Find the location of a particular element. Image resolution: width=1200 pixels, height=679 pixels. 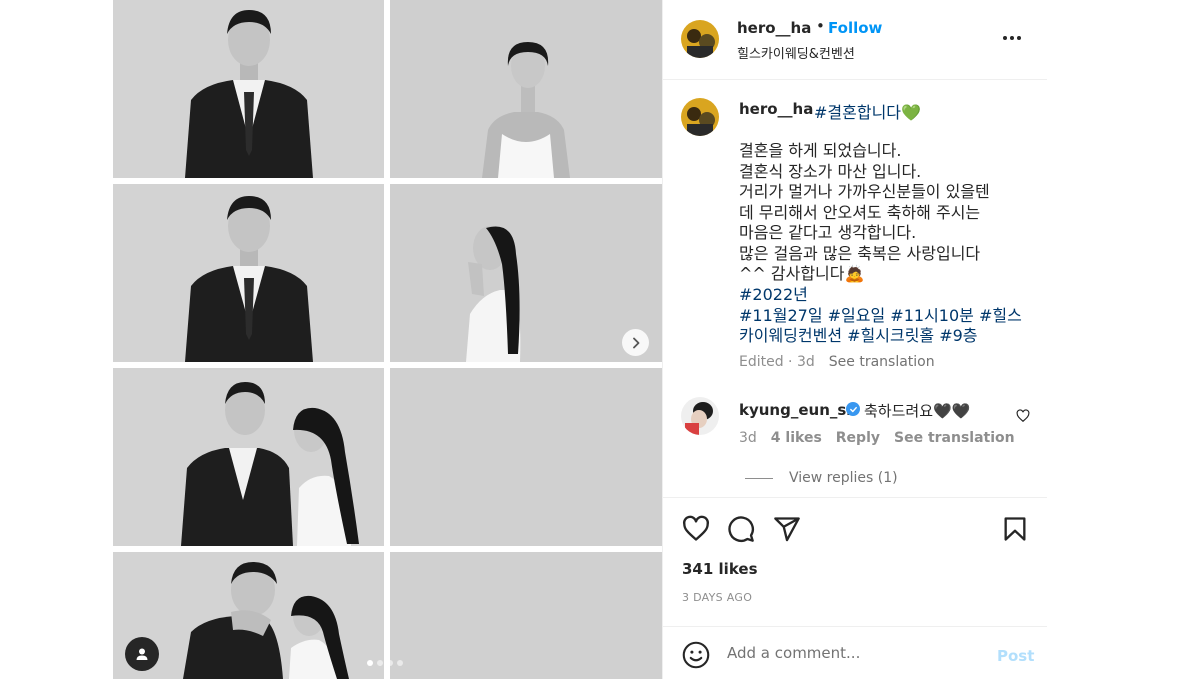

comment-input is located at coordinates (857, 653).